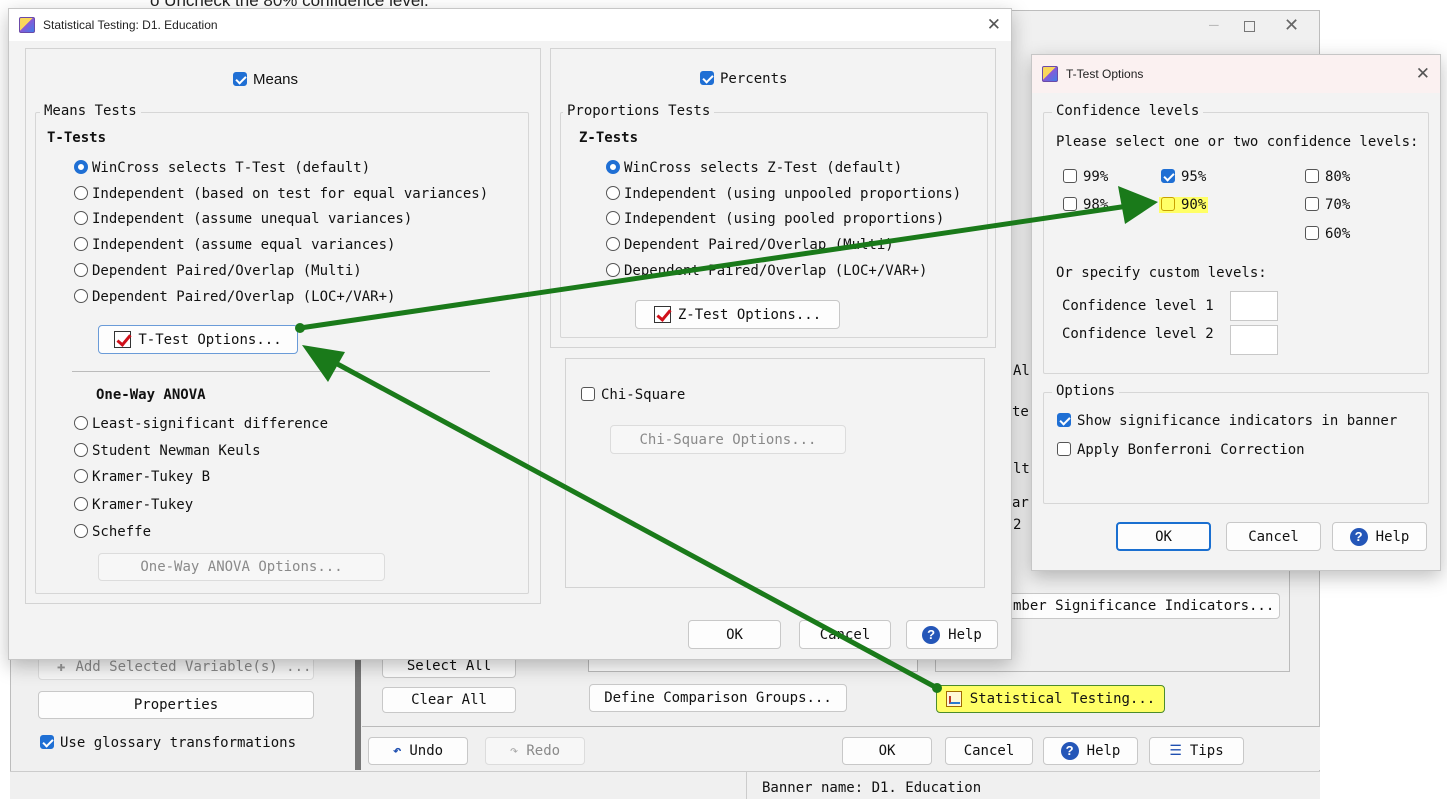 Image resolution: width=1447 pixels, height=799 pixels. What do you see at coordinates (397, 751) in the screenshot?
I see `undo-icon: ↶` at bounding box center [397, 751].